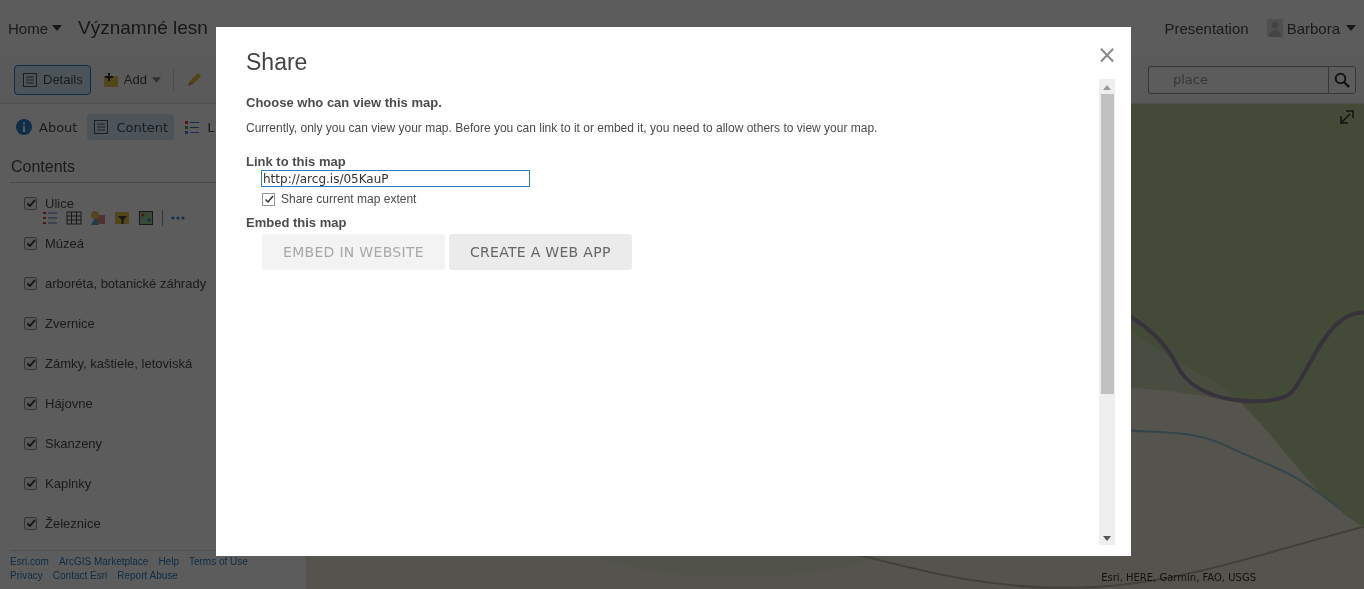  Describe the element at coordinates (119, 363) in the screenshot. I see `layer-name: Zámky, kaštiele, letoviská` at that location.